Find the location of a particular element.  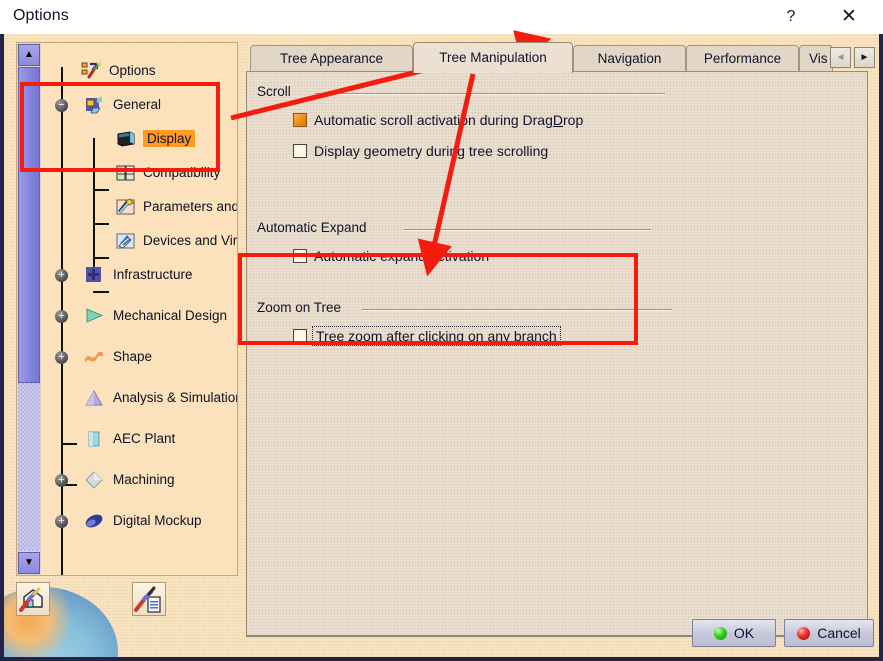

cancel-button: Cancel is located at coordinates (829, 633).